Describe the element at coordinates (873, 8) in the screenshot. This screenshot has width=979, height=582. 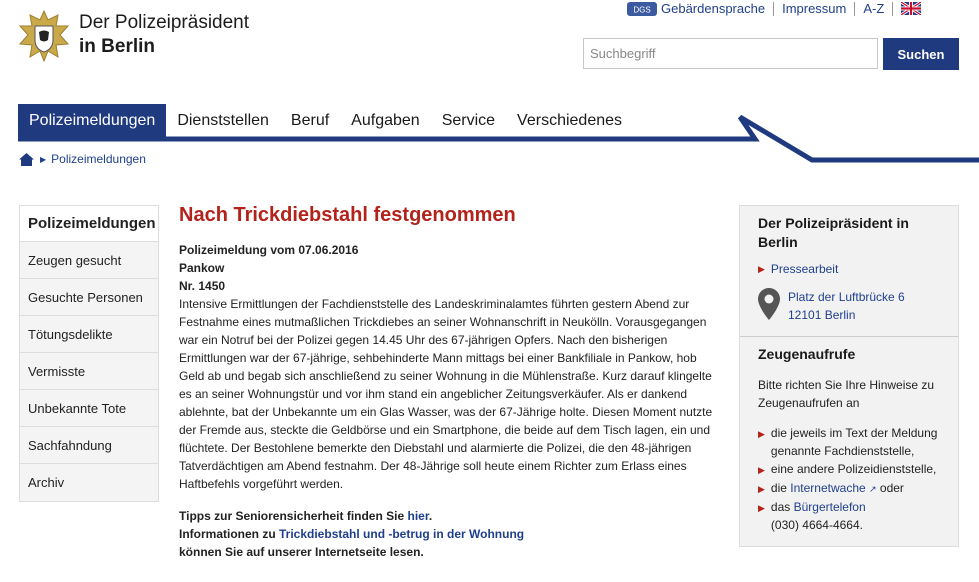
I see `a-z-link: A-Z` at that location.